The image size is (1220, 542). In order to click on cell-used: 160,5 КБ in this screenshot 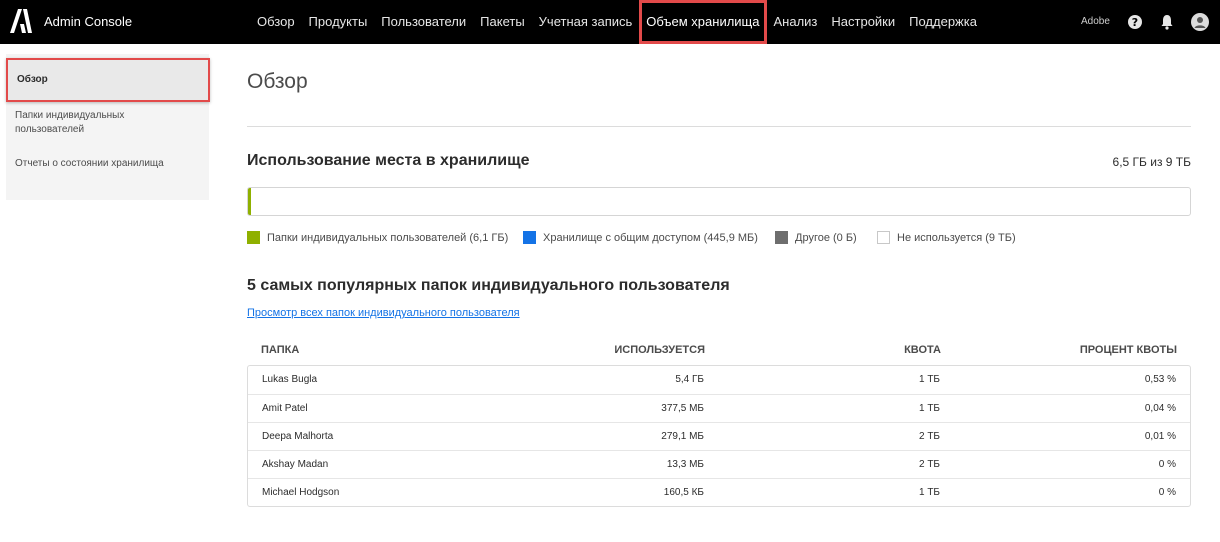, I will do `click(683, 492)`.